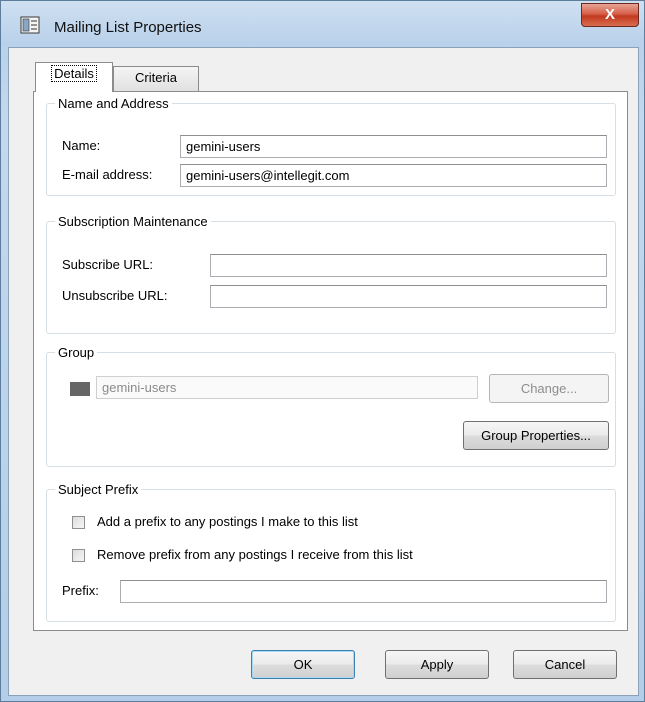  Describe the element at coordinates (80, 389) in the screenshot. I see `group-color-swatch` at that location.